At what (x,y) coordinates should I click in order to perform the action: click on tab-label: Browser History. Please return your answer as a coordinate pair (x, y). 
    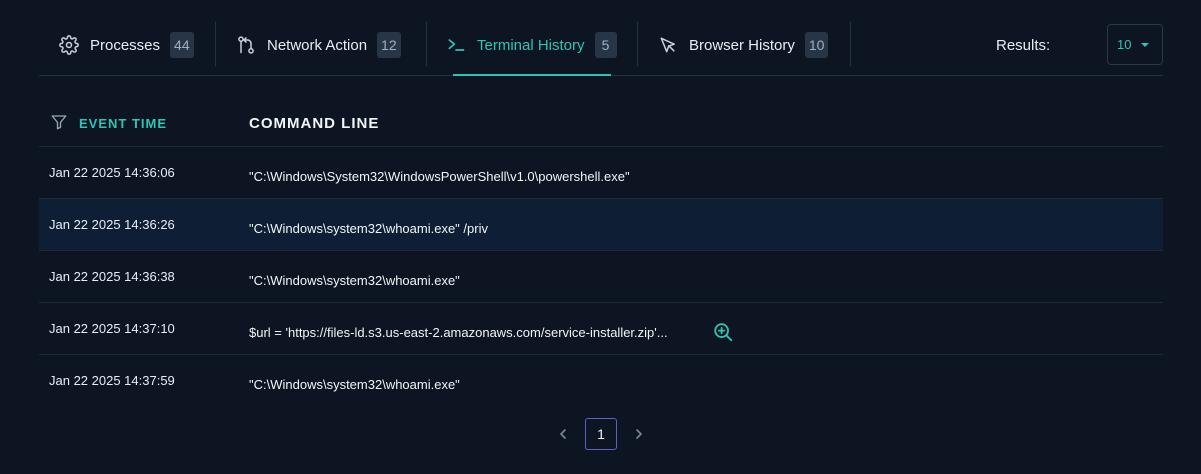
    Looking at the image, I should click on (742, 45).